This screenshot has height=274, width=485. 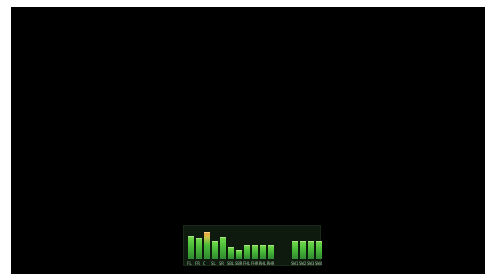 I want to click on level-bar-sw4, so click(x=319, y=250).